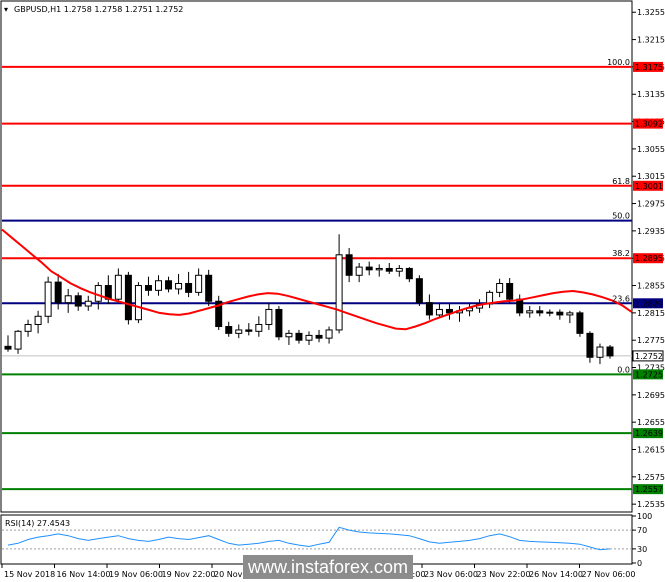 This screenshot has width=665, height=582. Describe the element at coordinates (621, 298) in the screenshot. I see `fib-label: 23.6` at that location.